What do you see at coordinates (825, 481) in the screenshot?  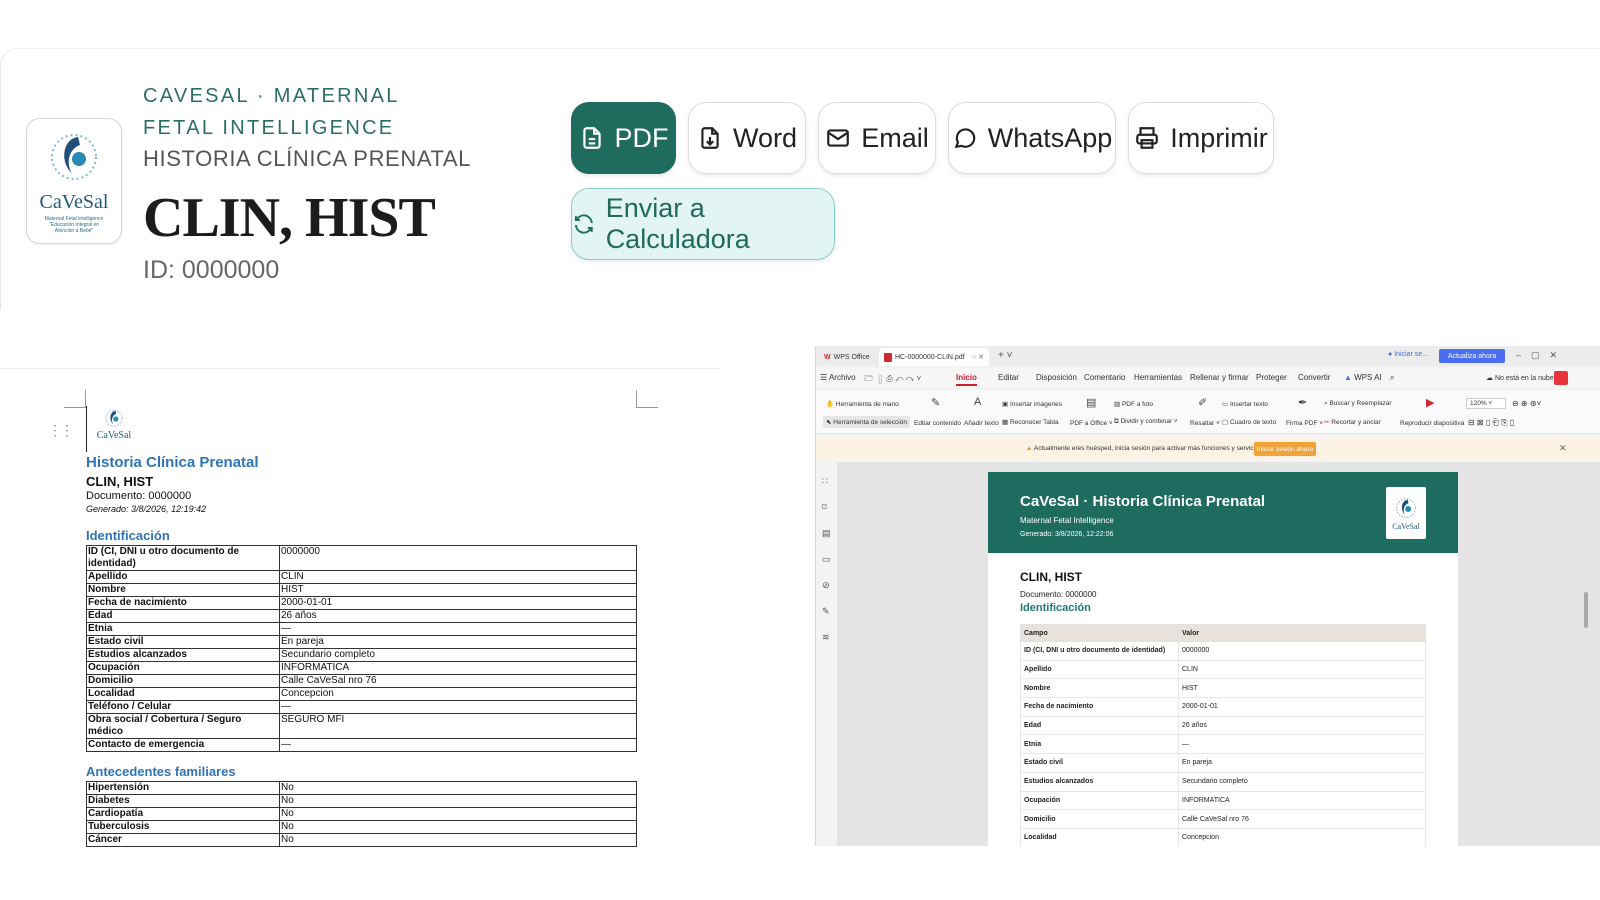 I see `thumbnails-icon: ∷` at bounding box center [825, 481].